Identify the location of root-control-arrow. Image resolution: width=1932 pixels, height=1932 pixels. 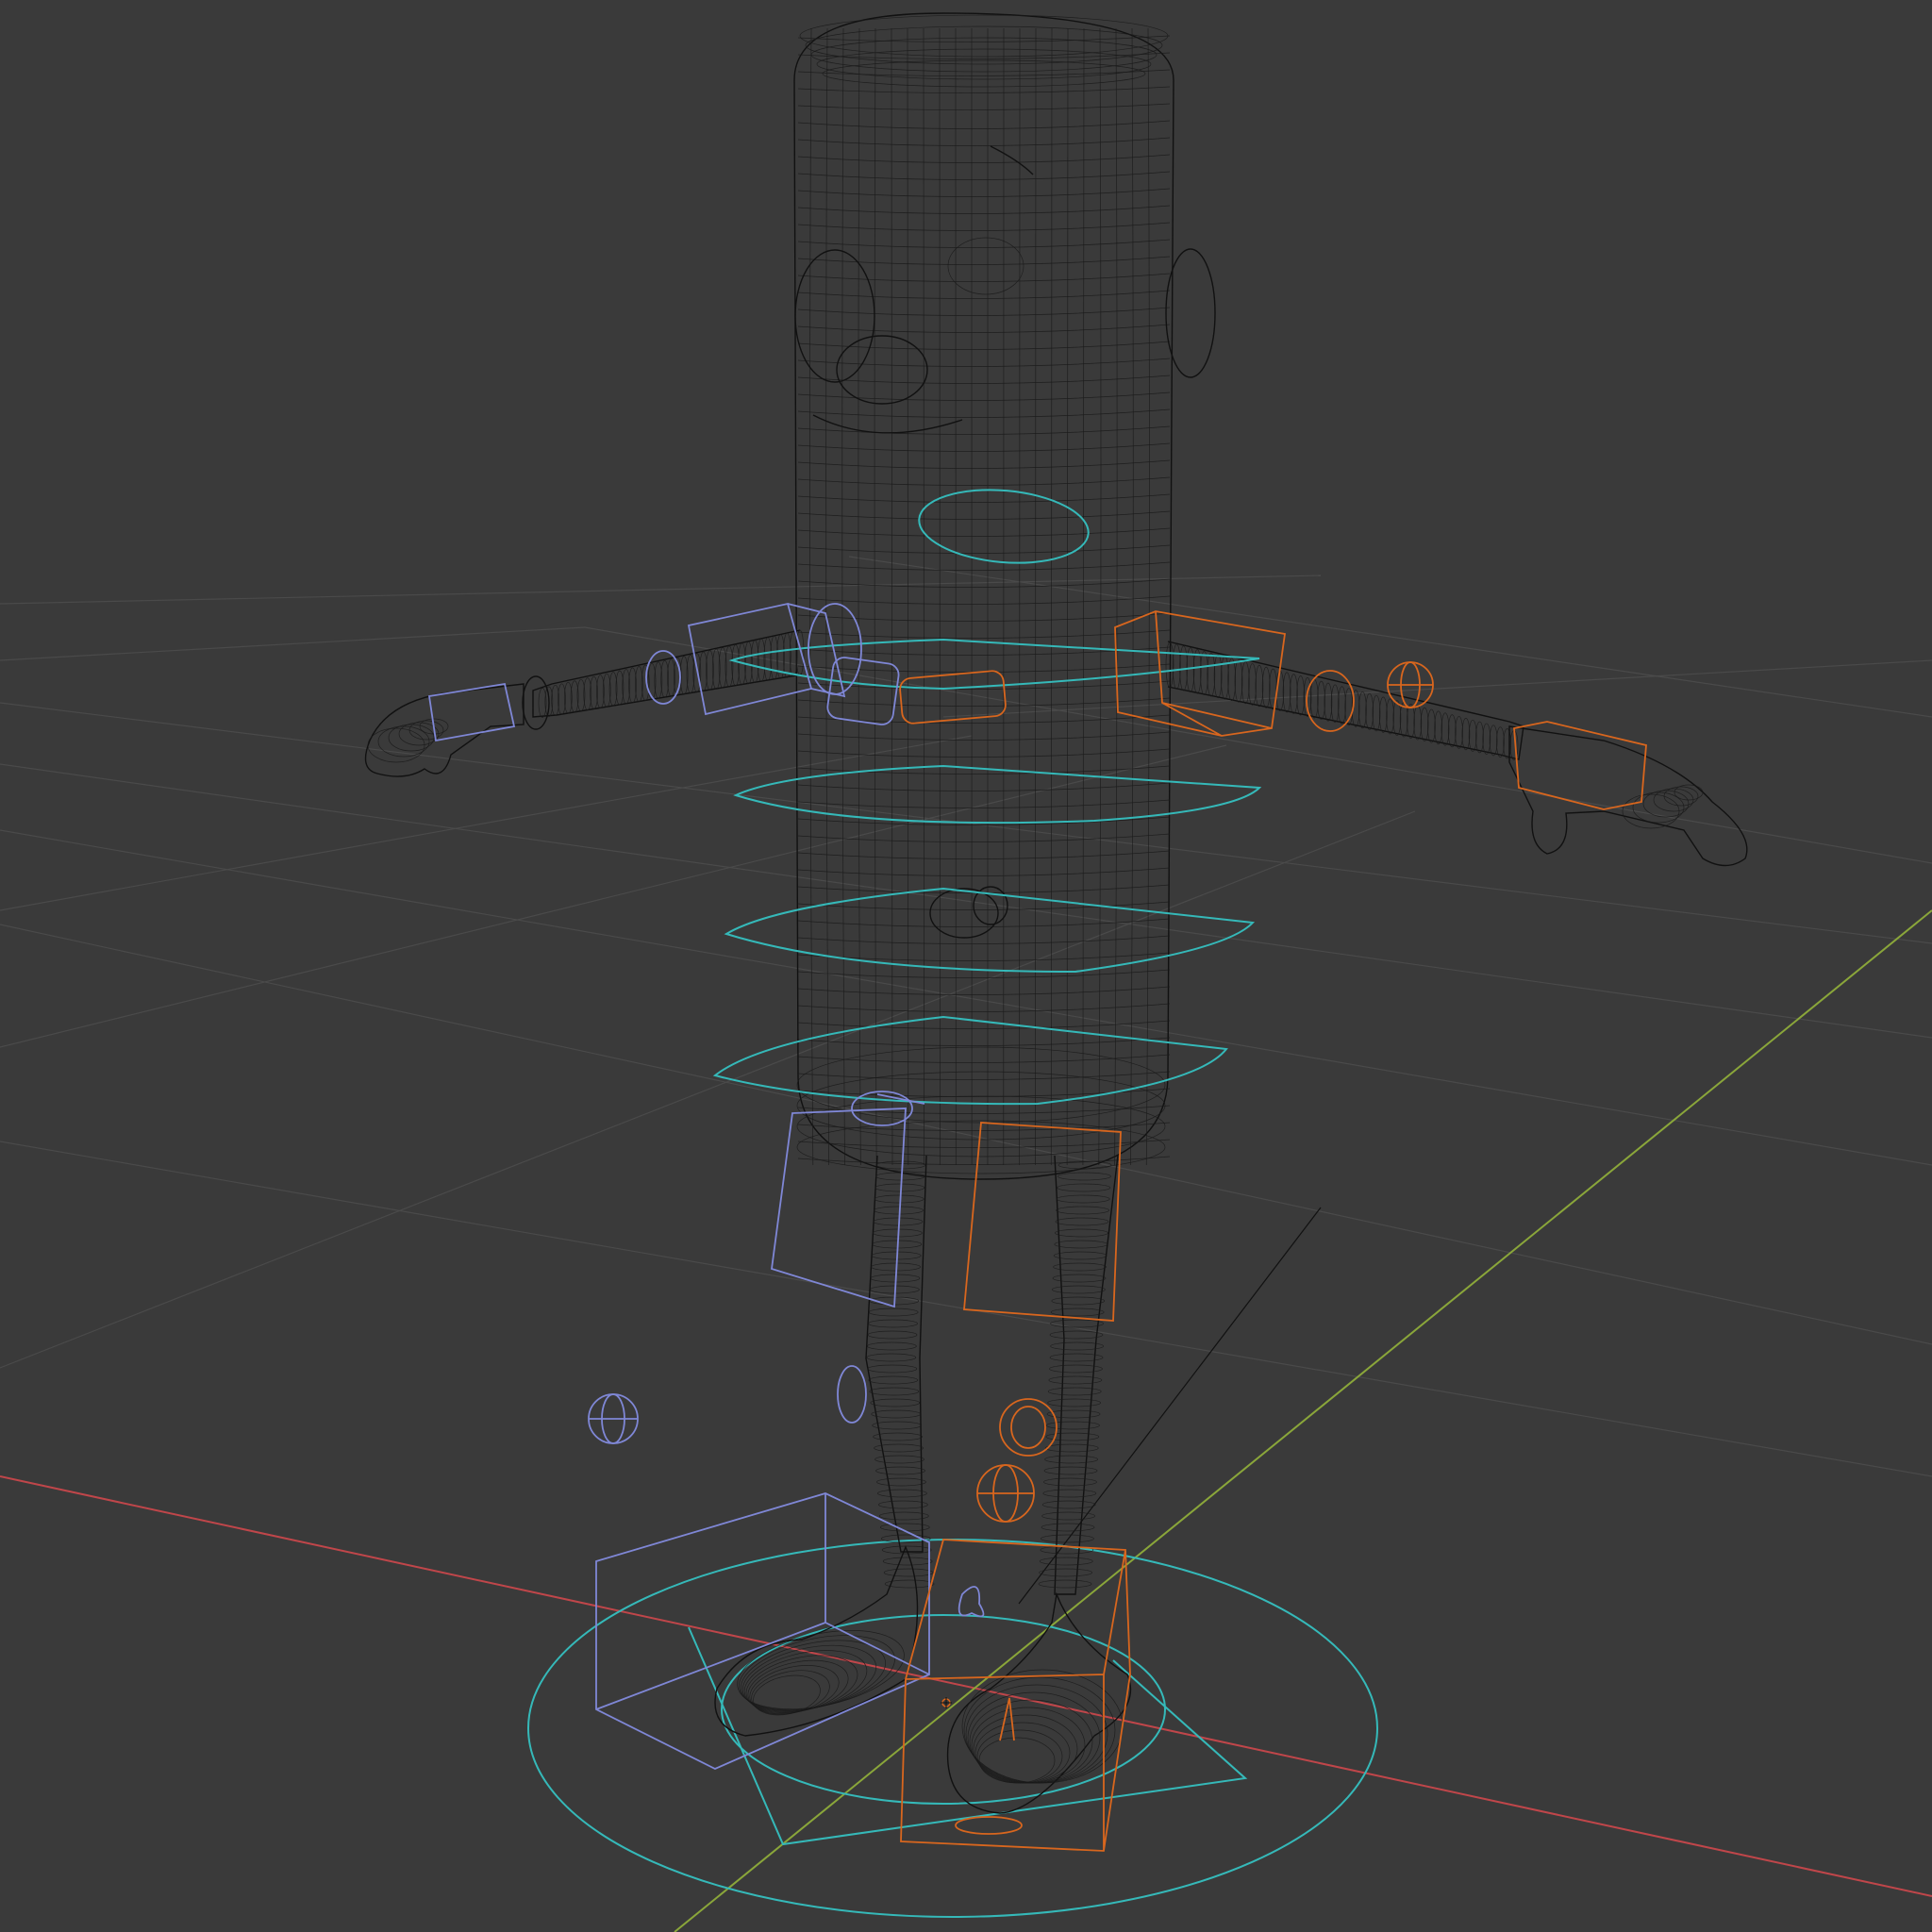
(968, 1736).